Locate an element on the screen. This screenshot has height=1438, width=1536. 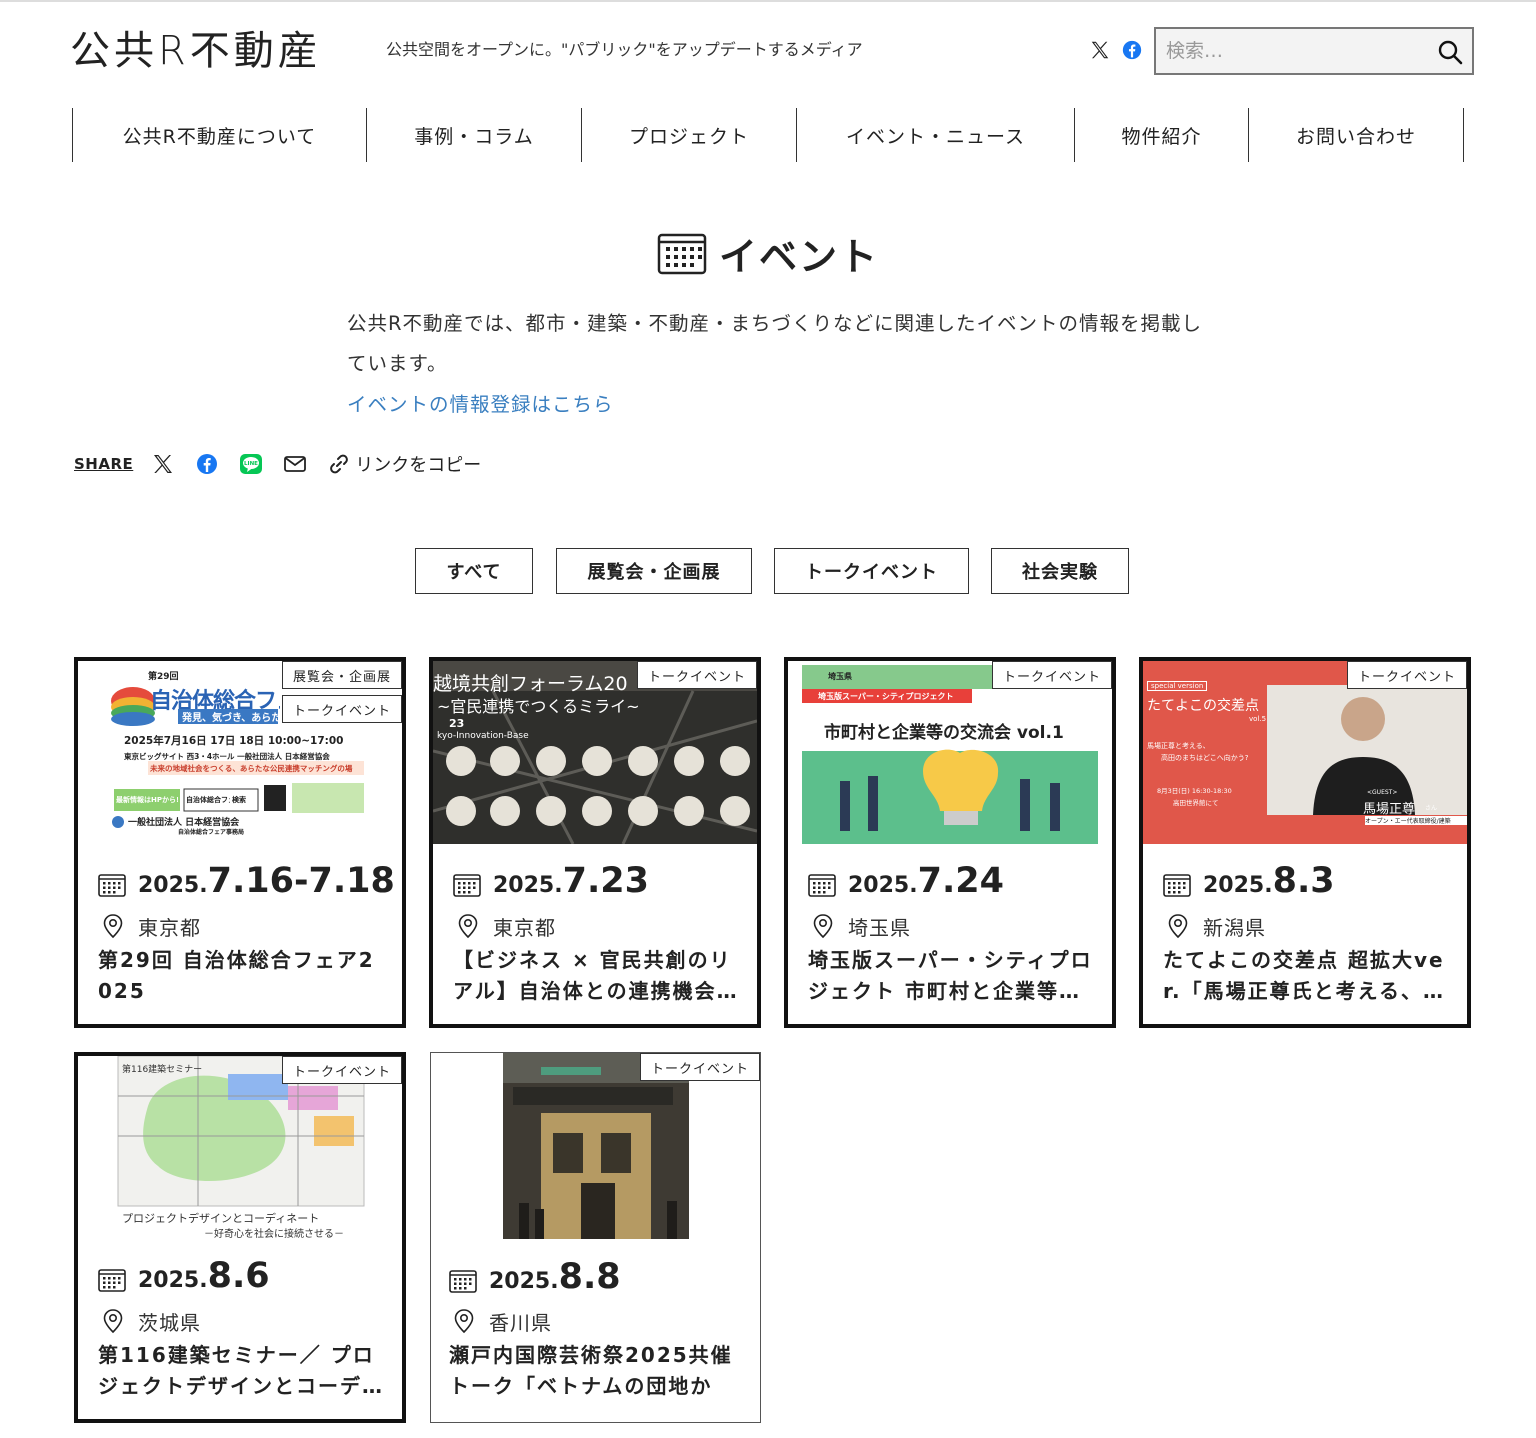
nav-contact: お問い合わせ is located at coordinates (1356, 135).